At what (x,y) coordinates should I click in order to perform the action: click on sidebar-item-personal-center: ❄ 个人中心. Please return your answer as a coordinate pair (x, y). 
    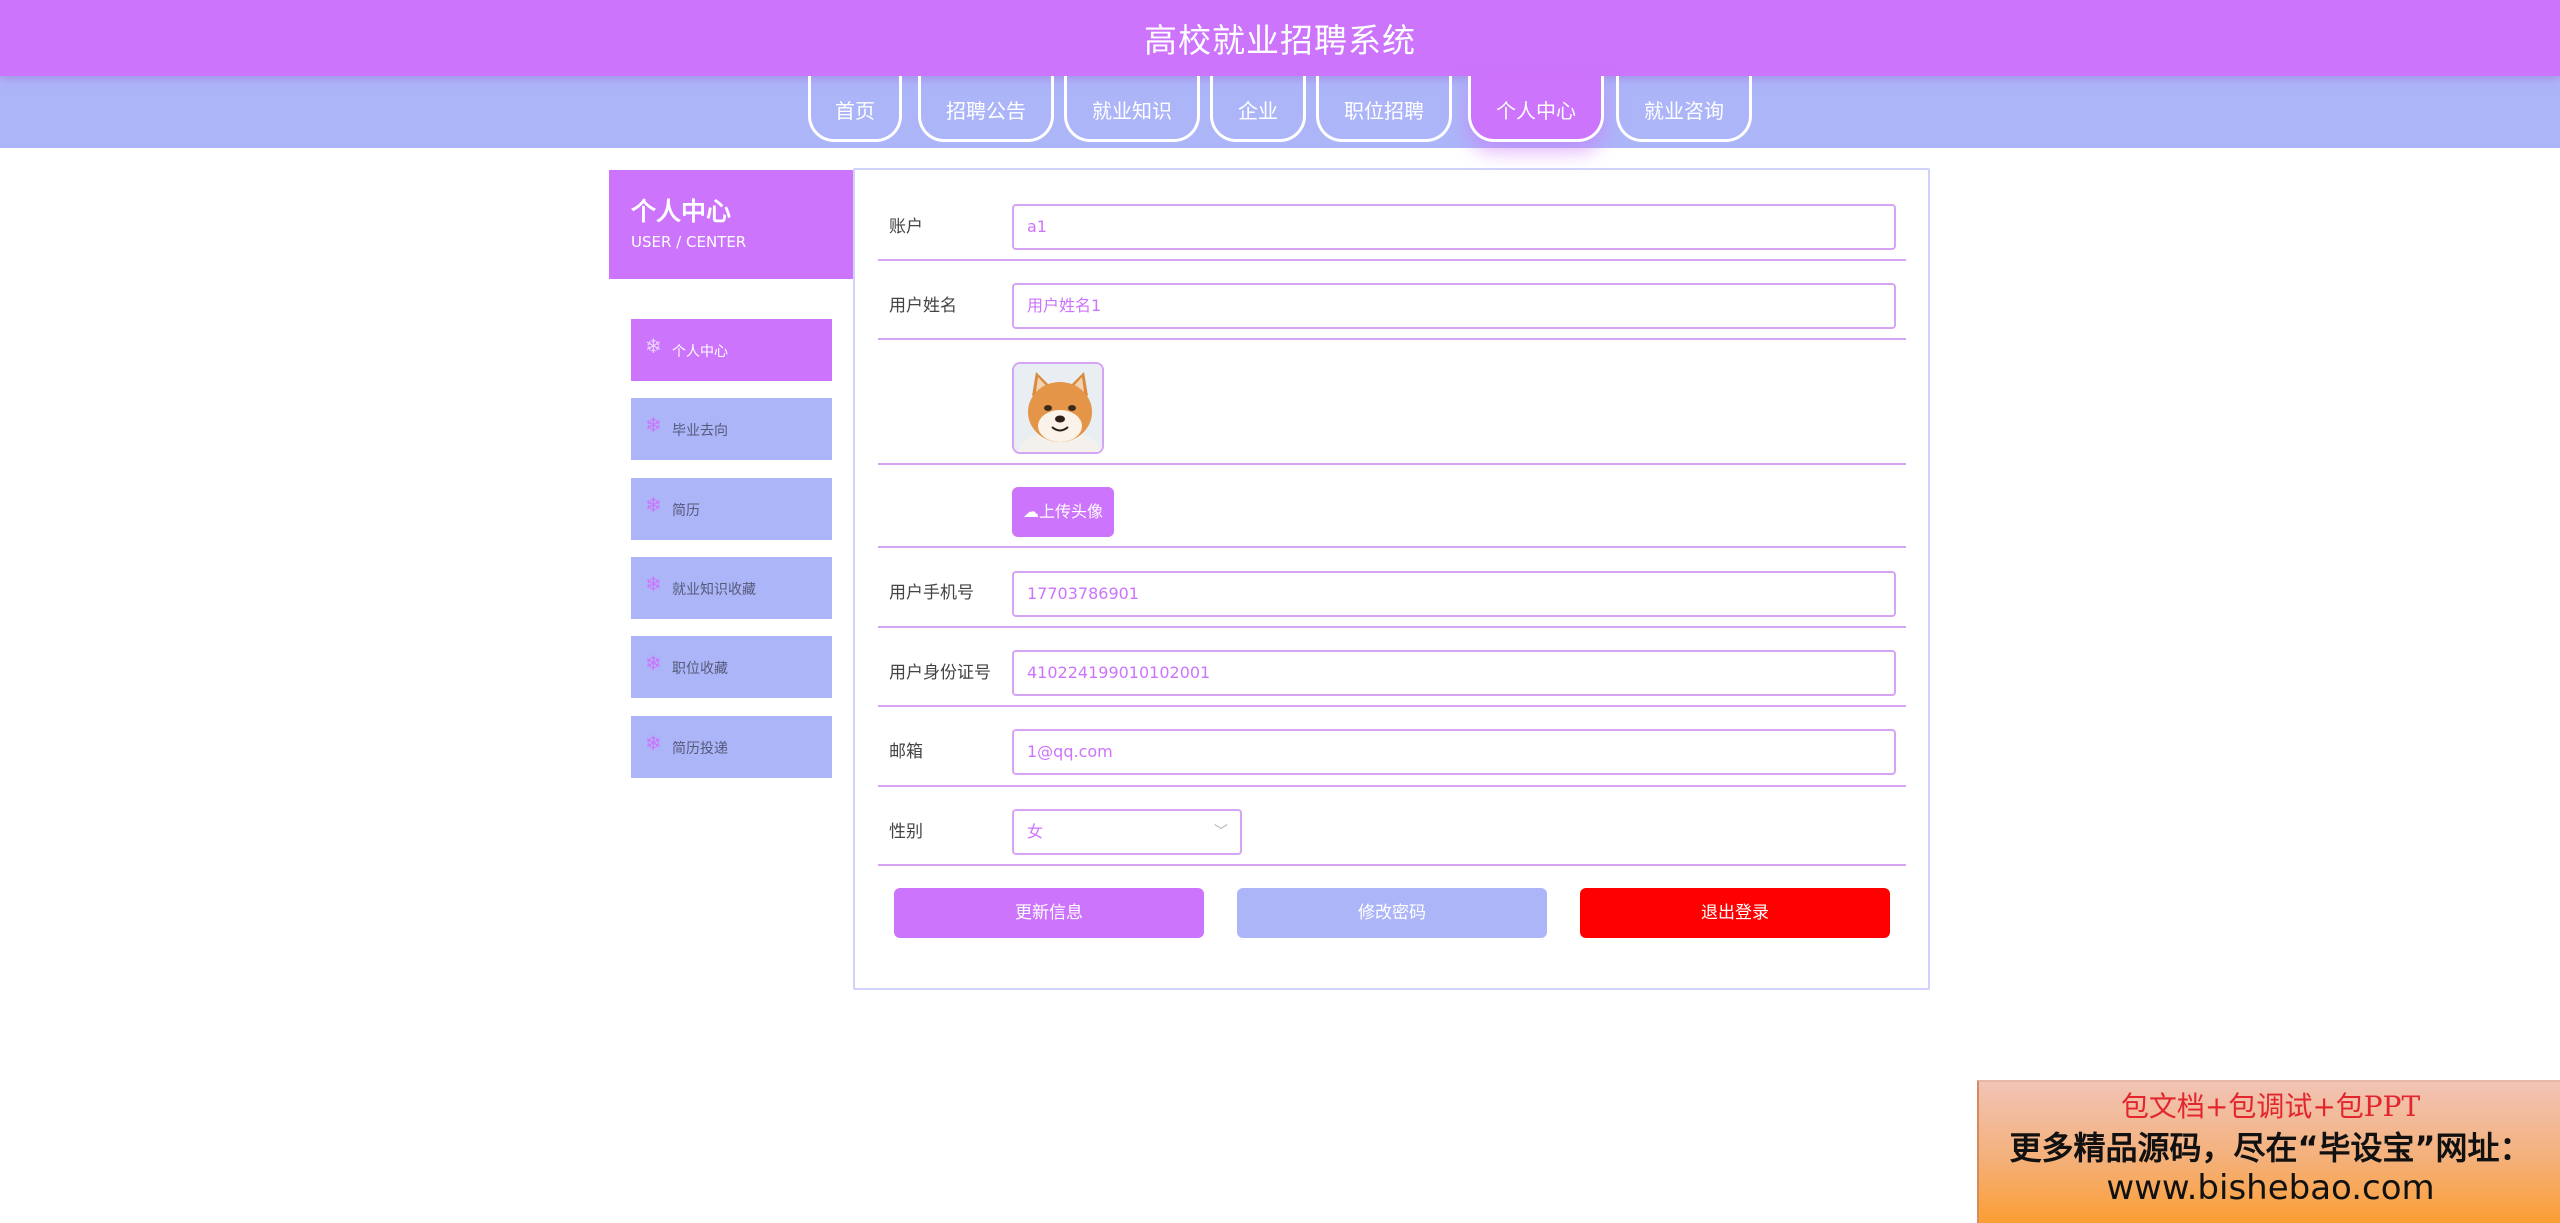
    Looking at the image, I should click on (731, 350).